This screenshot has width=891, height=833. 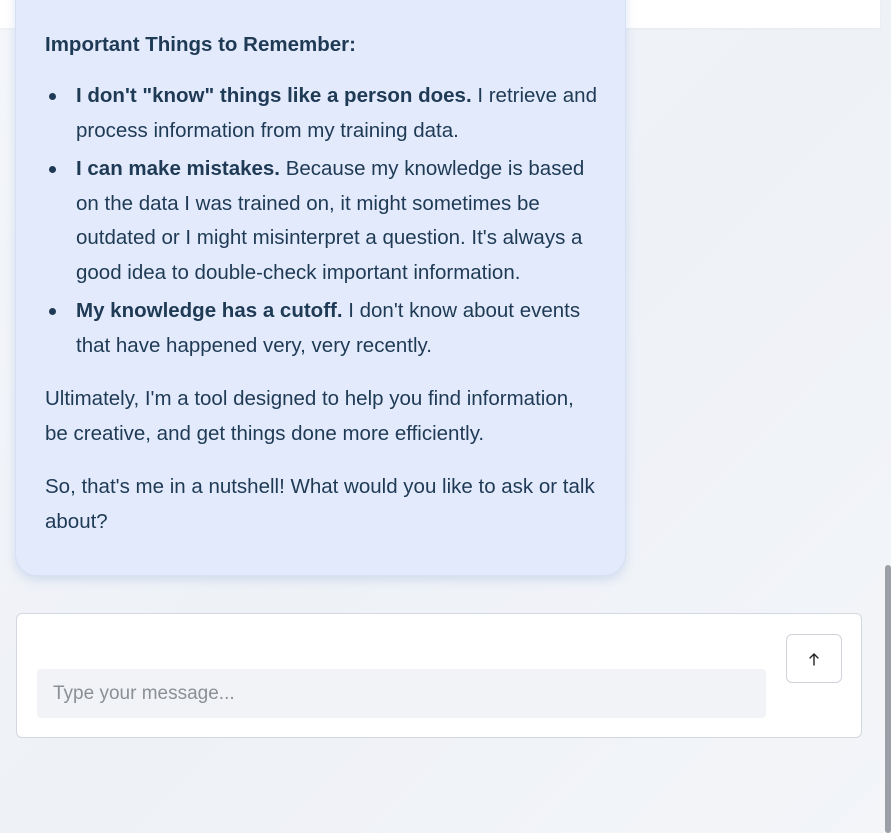 I want to click on send-button, so click(x=814, y=658).